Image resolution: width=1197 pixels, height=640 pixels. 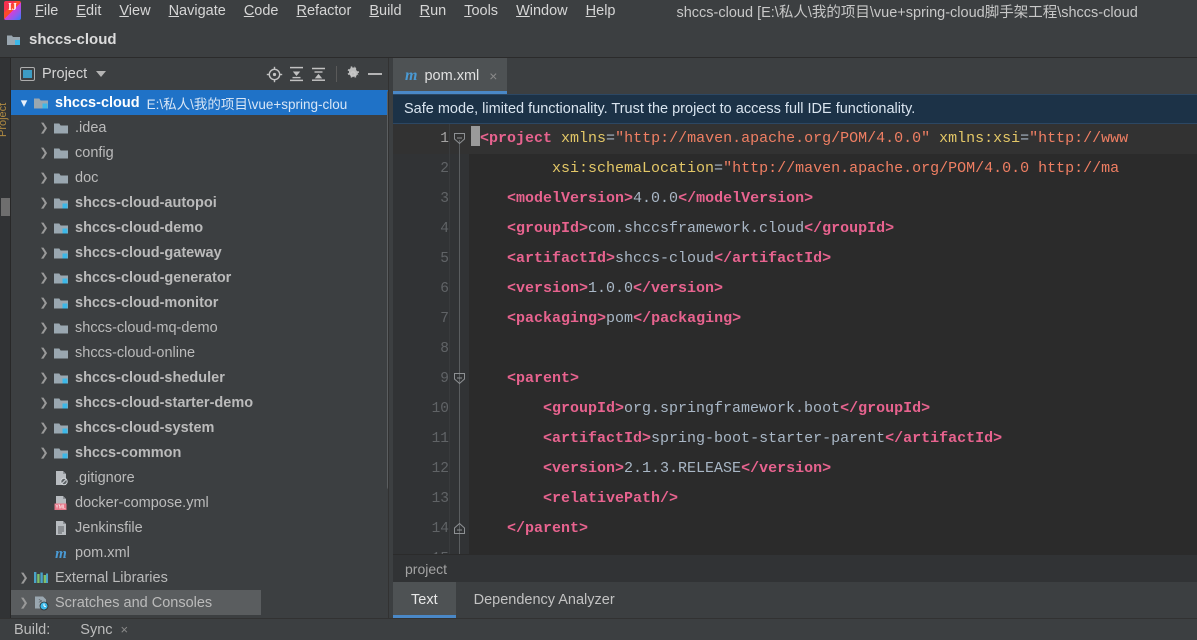 I want to click on tree-item-doc: ❯ doc, so click(x=202, y=177).